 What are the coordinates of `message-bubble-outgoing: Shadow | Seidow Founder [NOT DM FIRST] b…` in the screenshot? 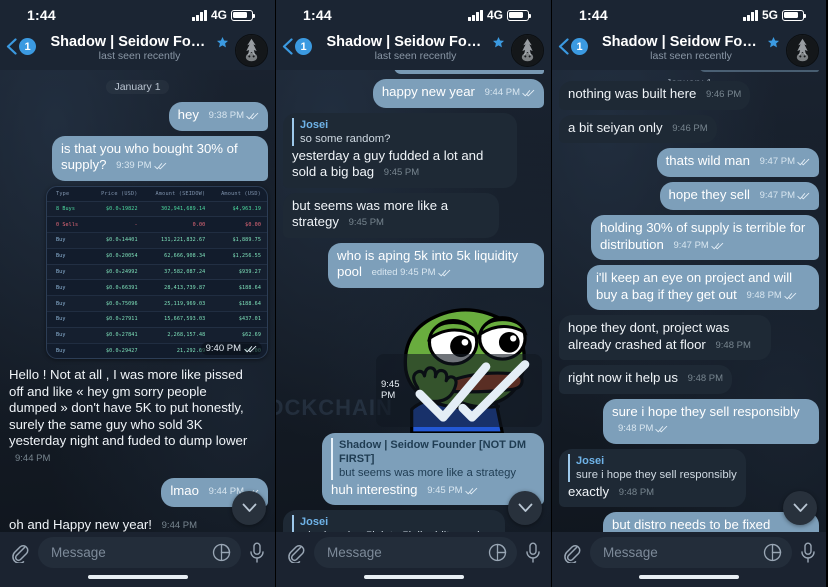 It's located at (433, 468).